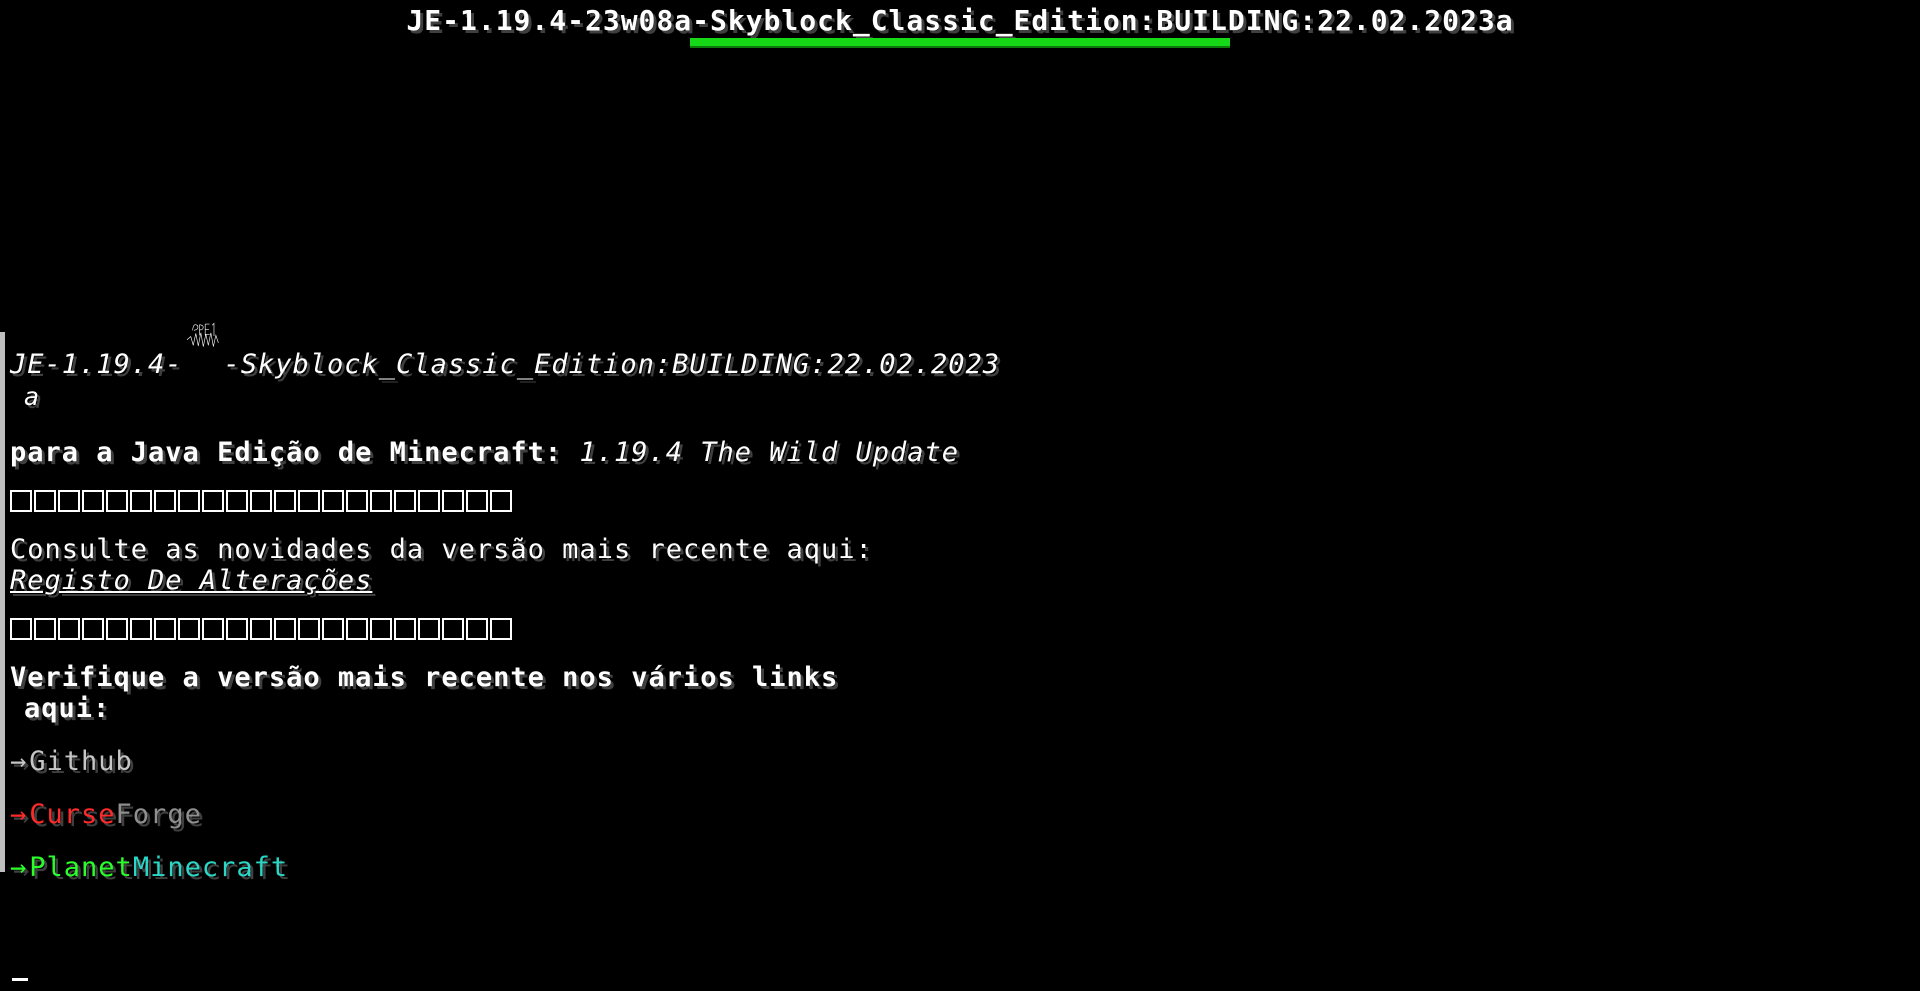 This screenshot has height=991, width=1920. Describe the element at coordinates (505, 580) in the screenshot. I see `changelog-link: Registo De Alterações` at that location.